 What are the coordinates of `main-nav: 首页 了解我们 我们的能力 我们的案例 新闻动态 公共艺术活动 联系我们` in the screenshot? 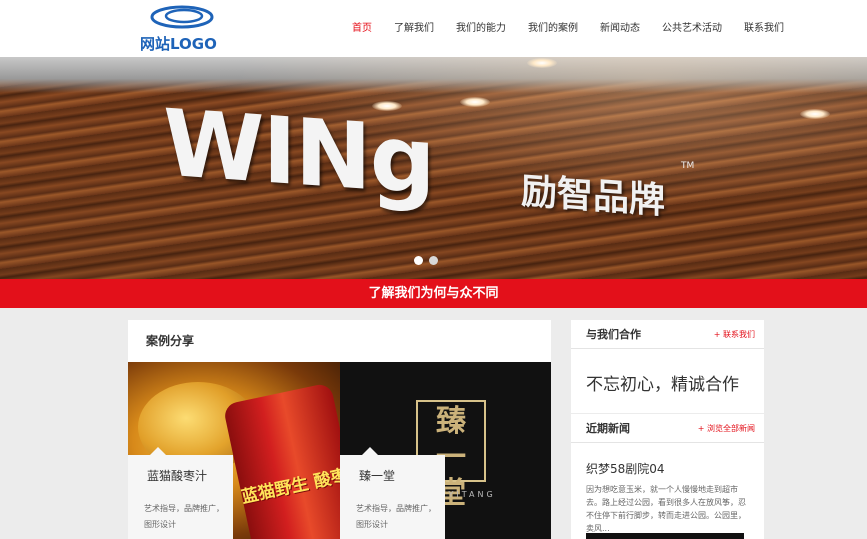 It's located at (568, 28).